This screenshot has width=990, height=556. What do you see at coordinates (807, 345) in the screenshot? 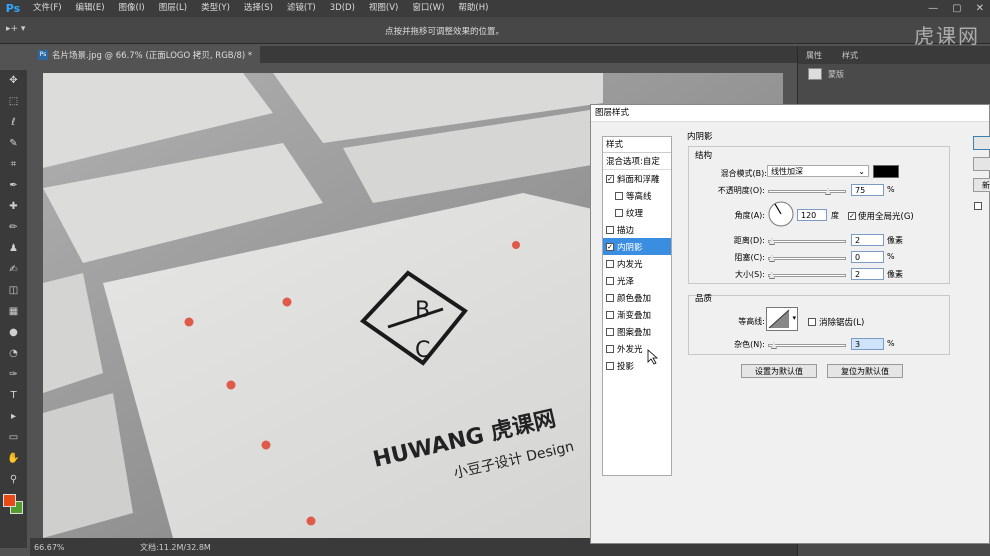
I see `noise-slider` at bounding box center [807, 345].